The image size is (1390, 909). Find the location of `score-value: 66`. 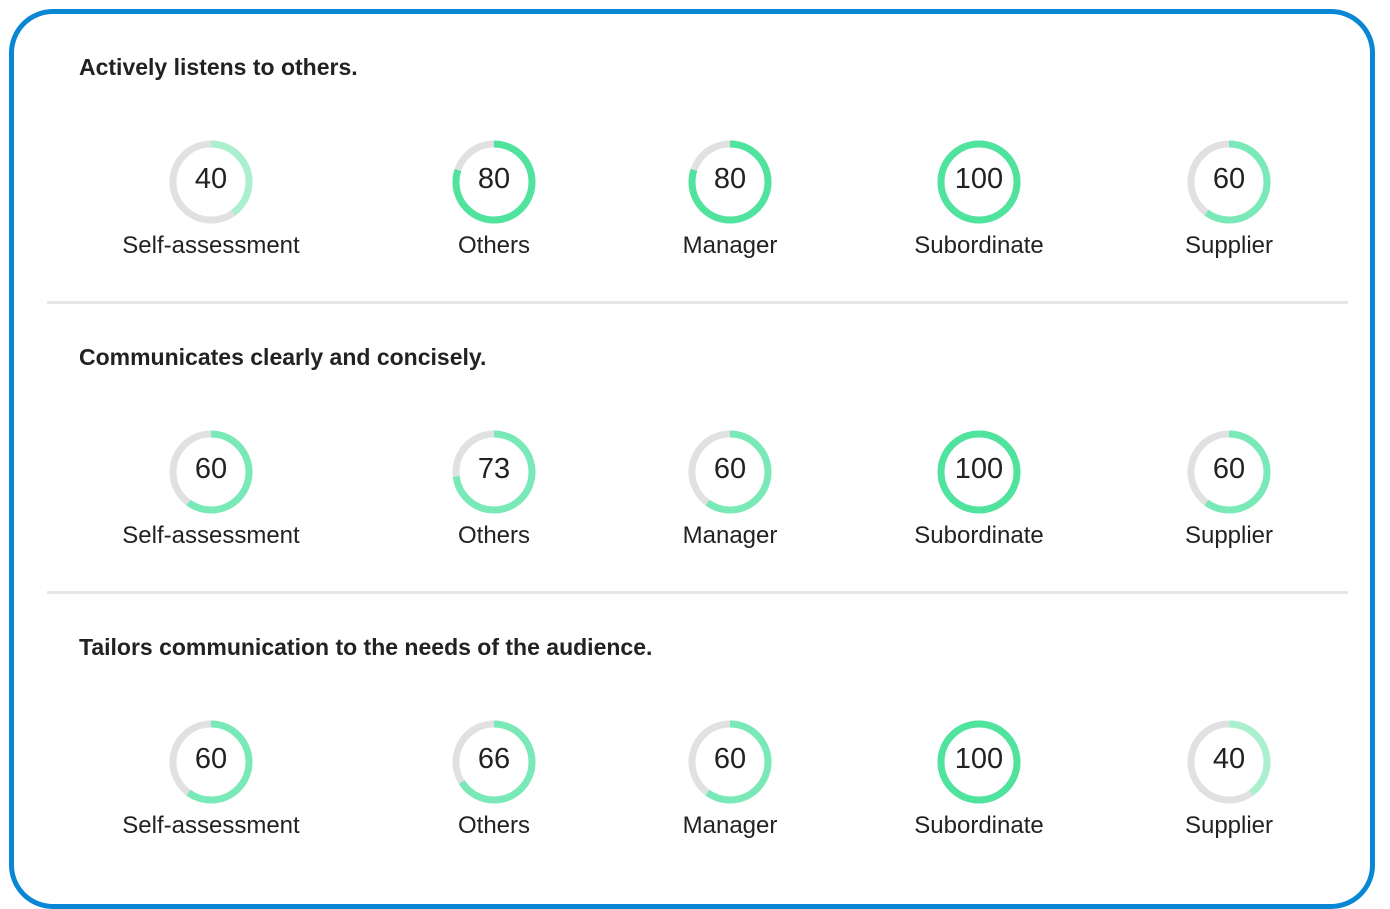

score-value: 66 is located at coordinates (494, 759).